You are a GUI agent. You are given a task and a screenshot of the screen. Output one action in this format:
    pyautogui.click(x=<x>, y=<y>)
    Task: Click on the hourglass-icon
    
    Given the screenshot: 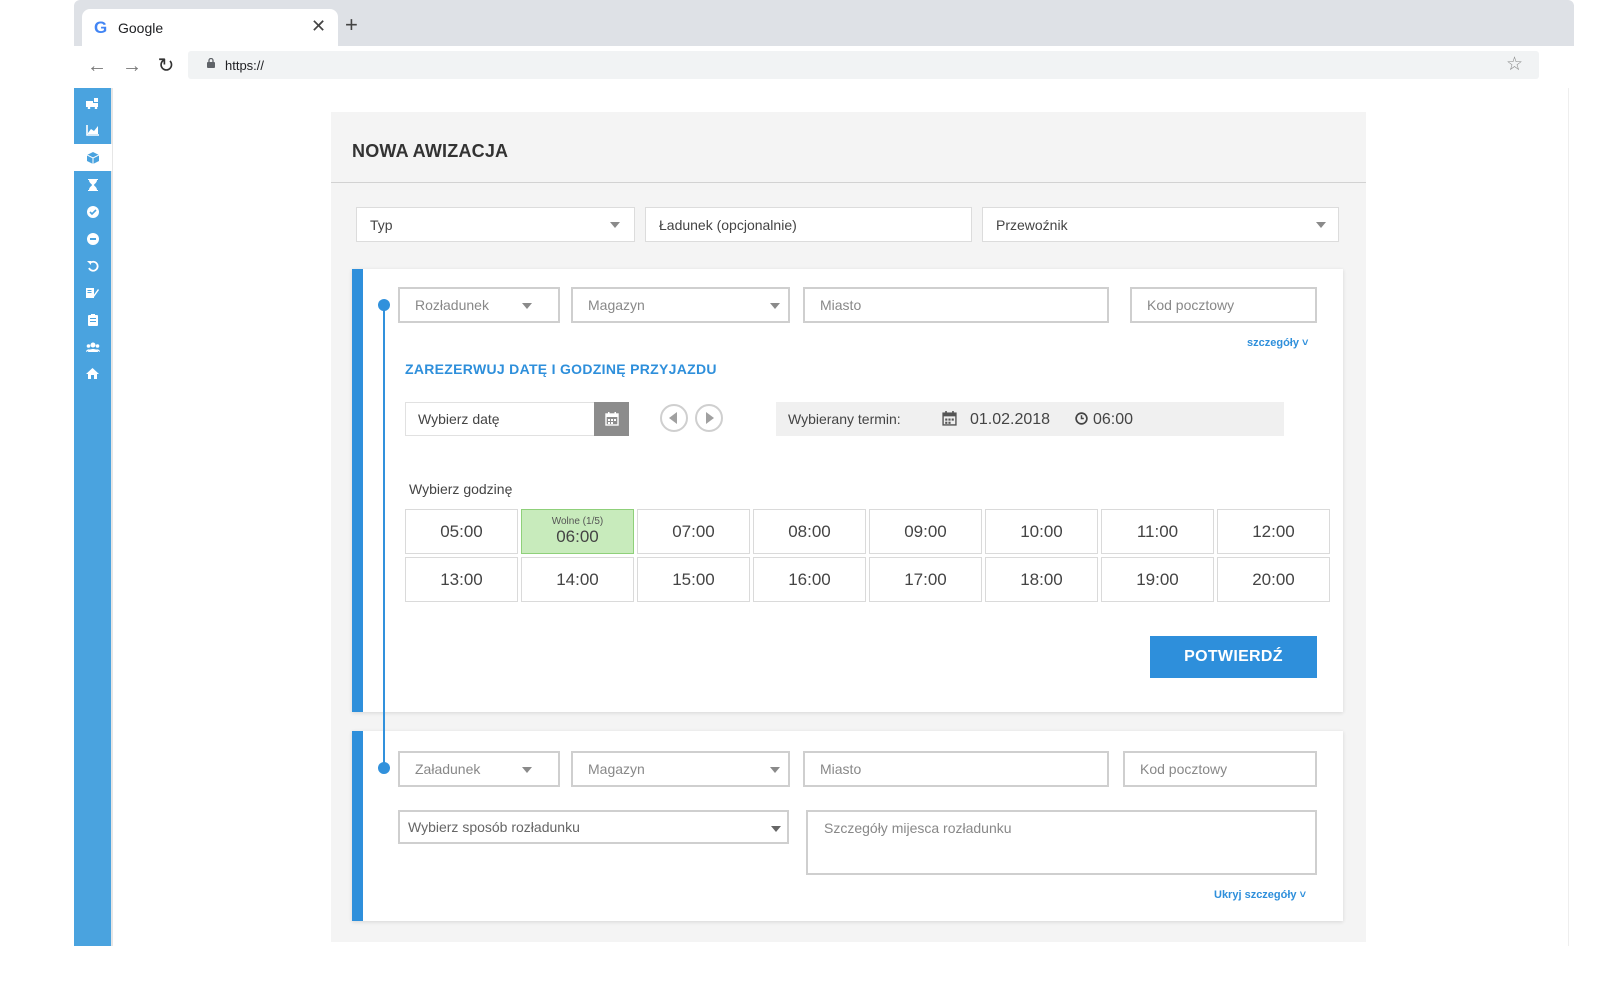 What is the action you would take?
    pyautogui.click(x=92, y=184)
    